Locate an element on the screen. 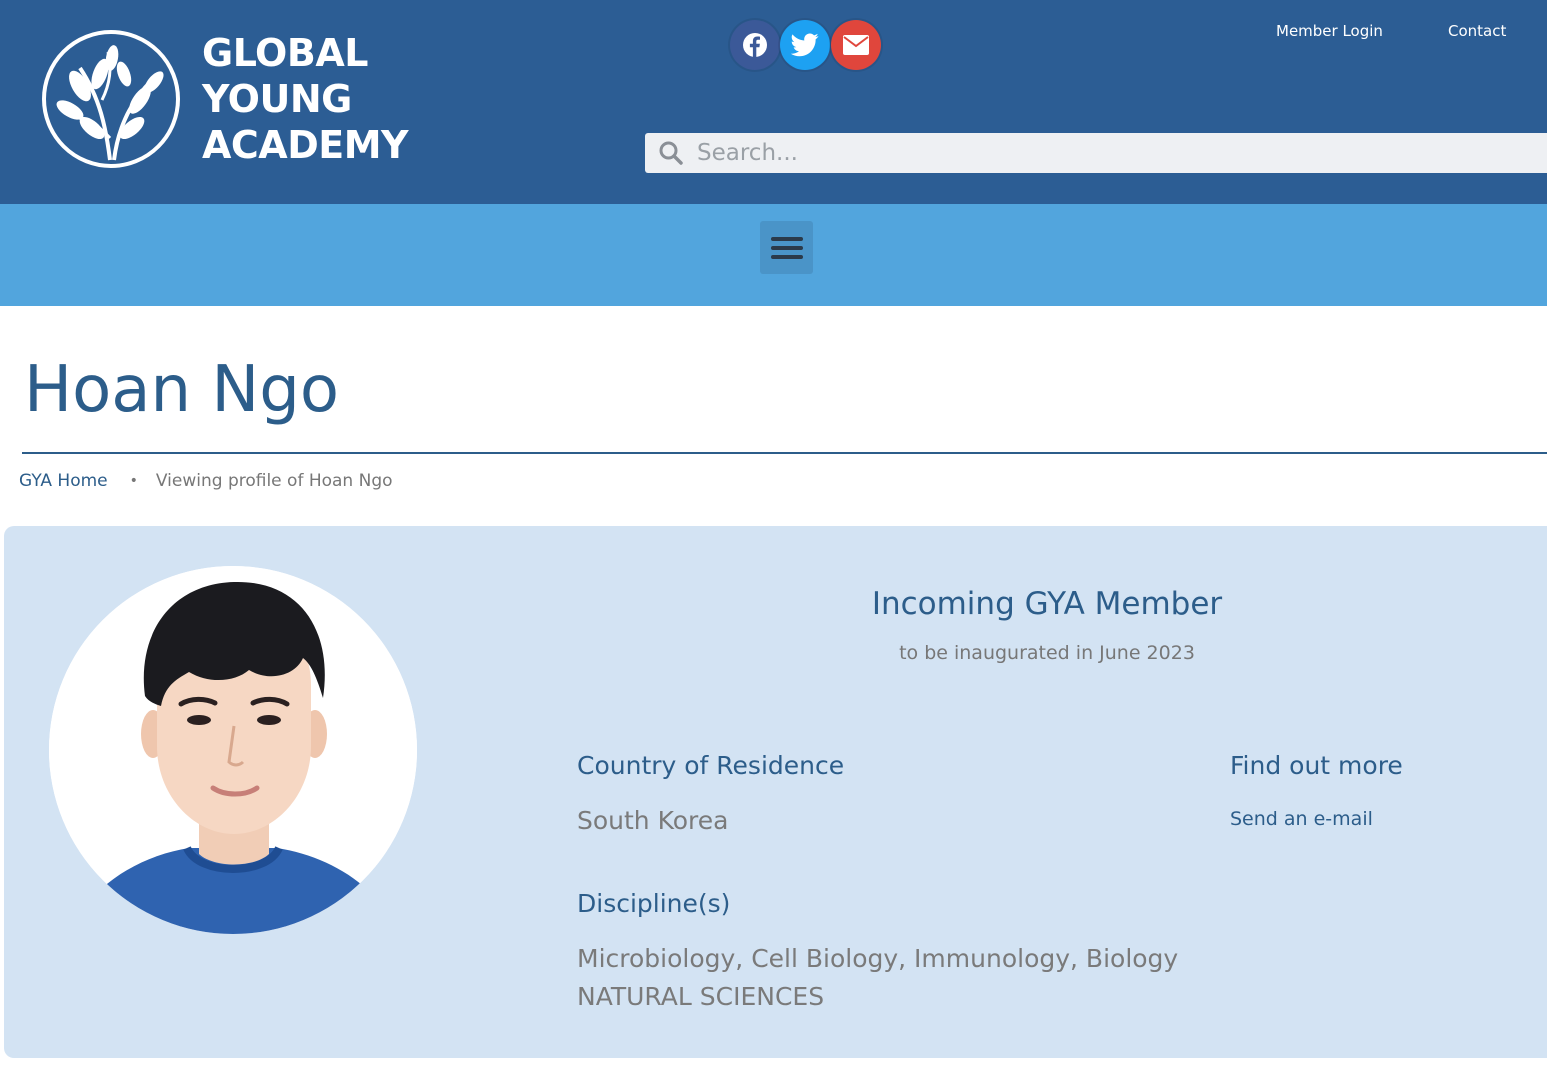  logo-line-2: YOUNG is located at coordinates (277, 99).